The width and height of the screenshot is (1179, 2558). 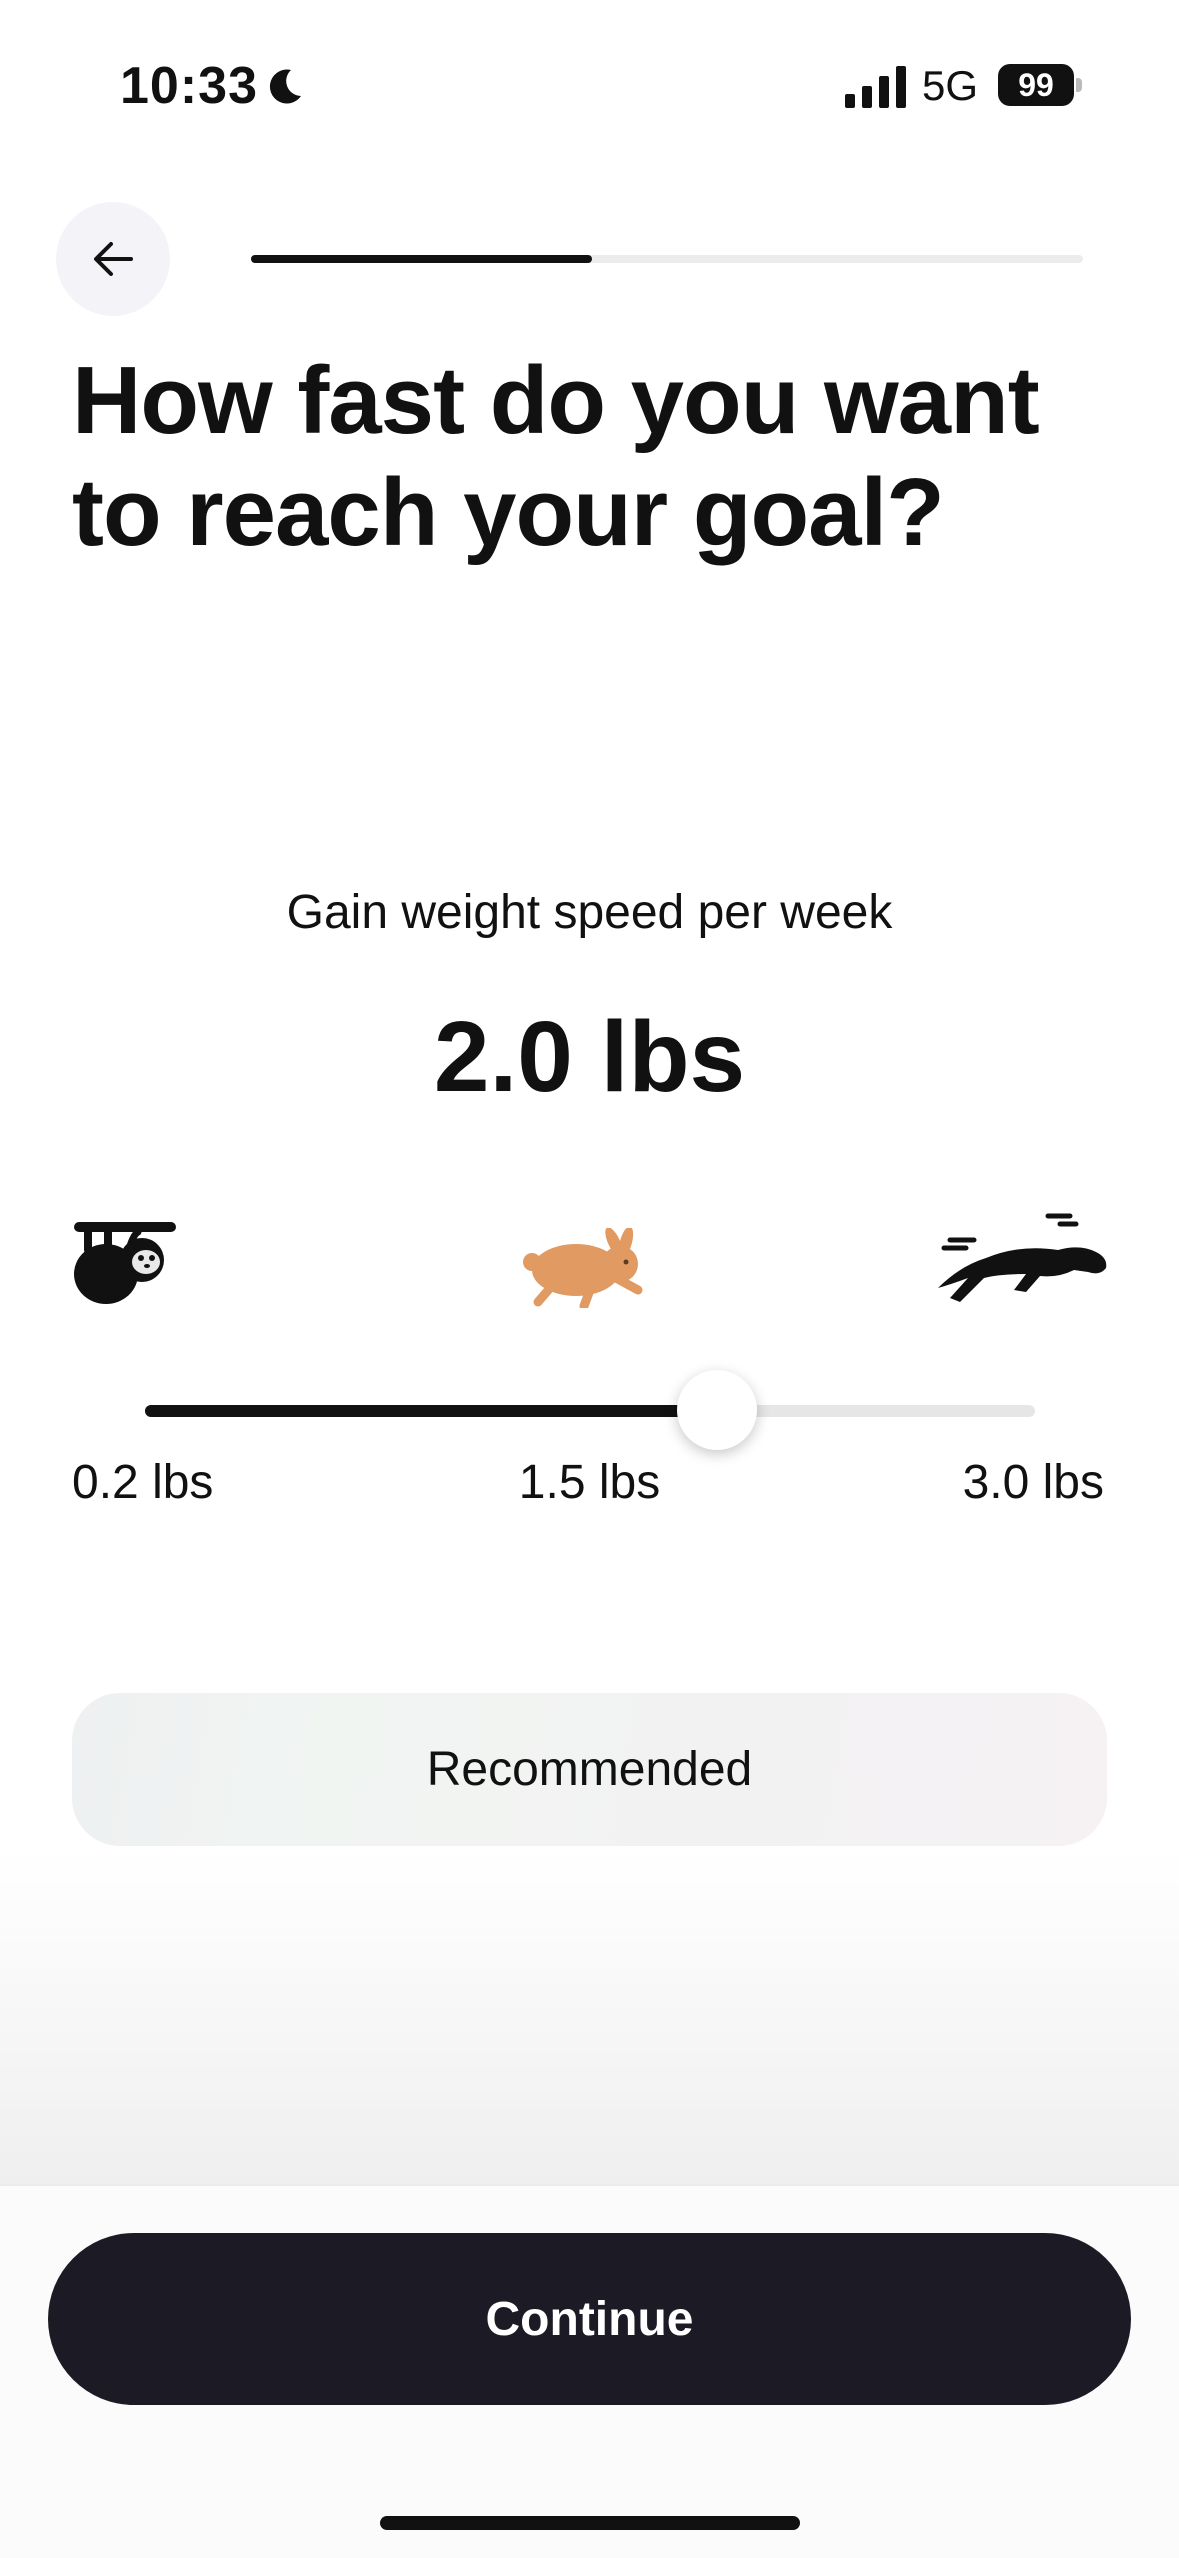 I want to click on arrow-left-icon, so click(x=113, y=259).